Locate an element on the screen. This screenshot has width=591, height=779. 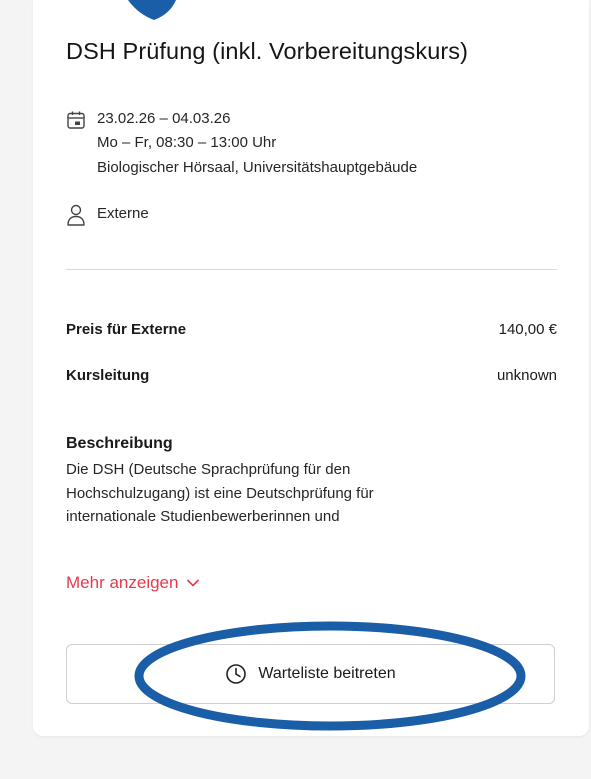
price-value: 140,00 € is located at coordinates (527, 329).